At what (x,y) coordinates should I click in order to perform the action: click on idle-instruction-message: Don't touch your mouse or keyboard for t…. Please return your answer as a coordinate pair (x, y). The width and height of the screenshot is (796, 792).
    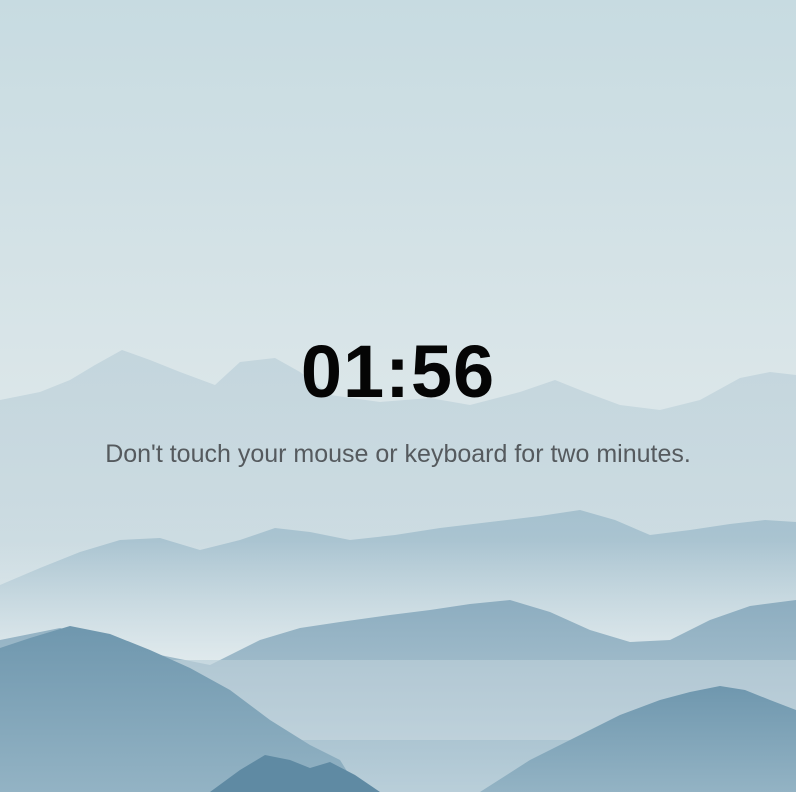
    Looking at the image, I should click on (398, 454).